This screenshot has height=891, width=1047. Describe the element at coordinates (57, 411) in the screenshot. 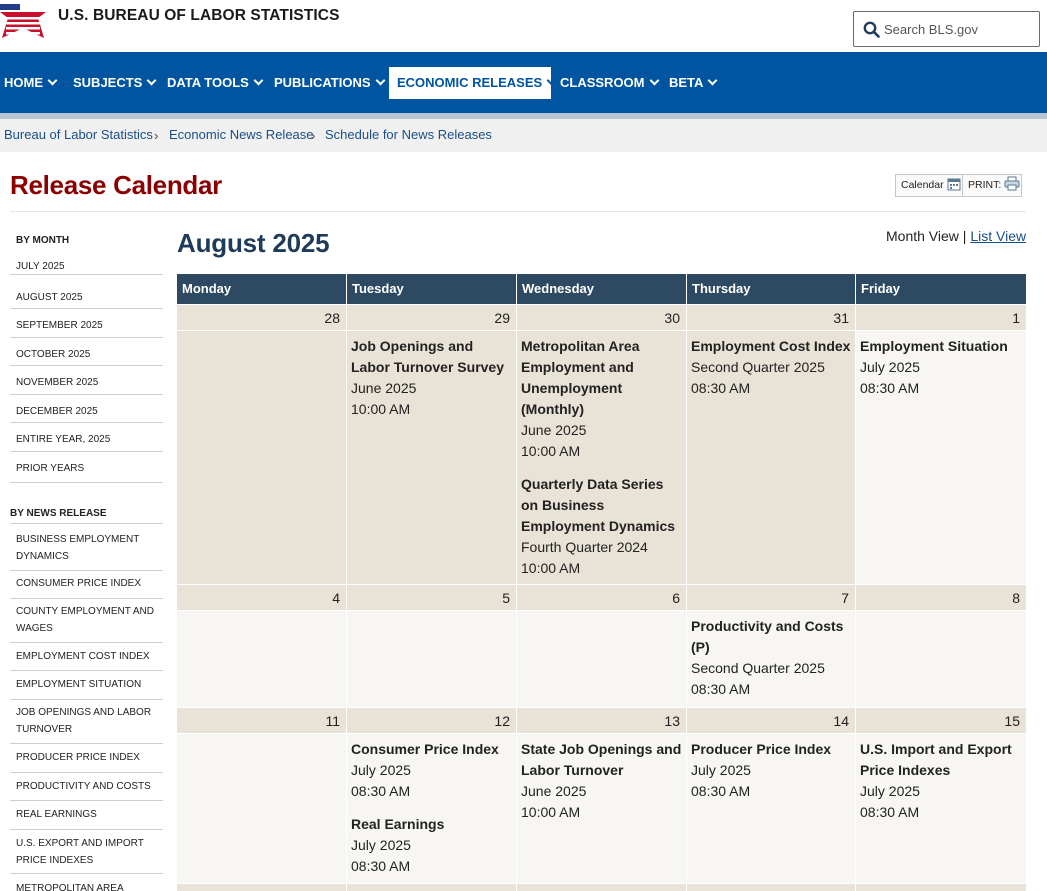

I see `sidebar-item-label: DECEMBER 2025` at that location.